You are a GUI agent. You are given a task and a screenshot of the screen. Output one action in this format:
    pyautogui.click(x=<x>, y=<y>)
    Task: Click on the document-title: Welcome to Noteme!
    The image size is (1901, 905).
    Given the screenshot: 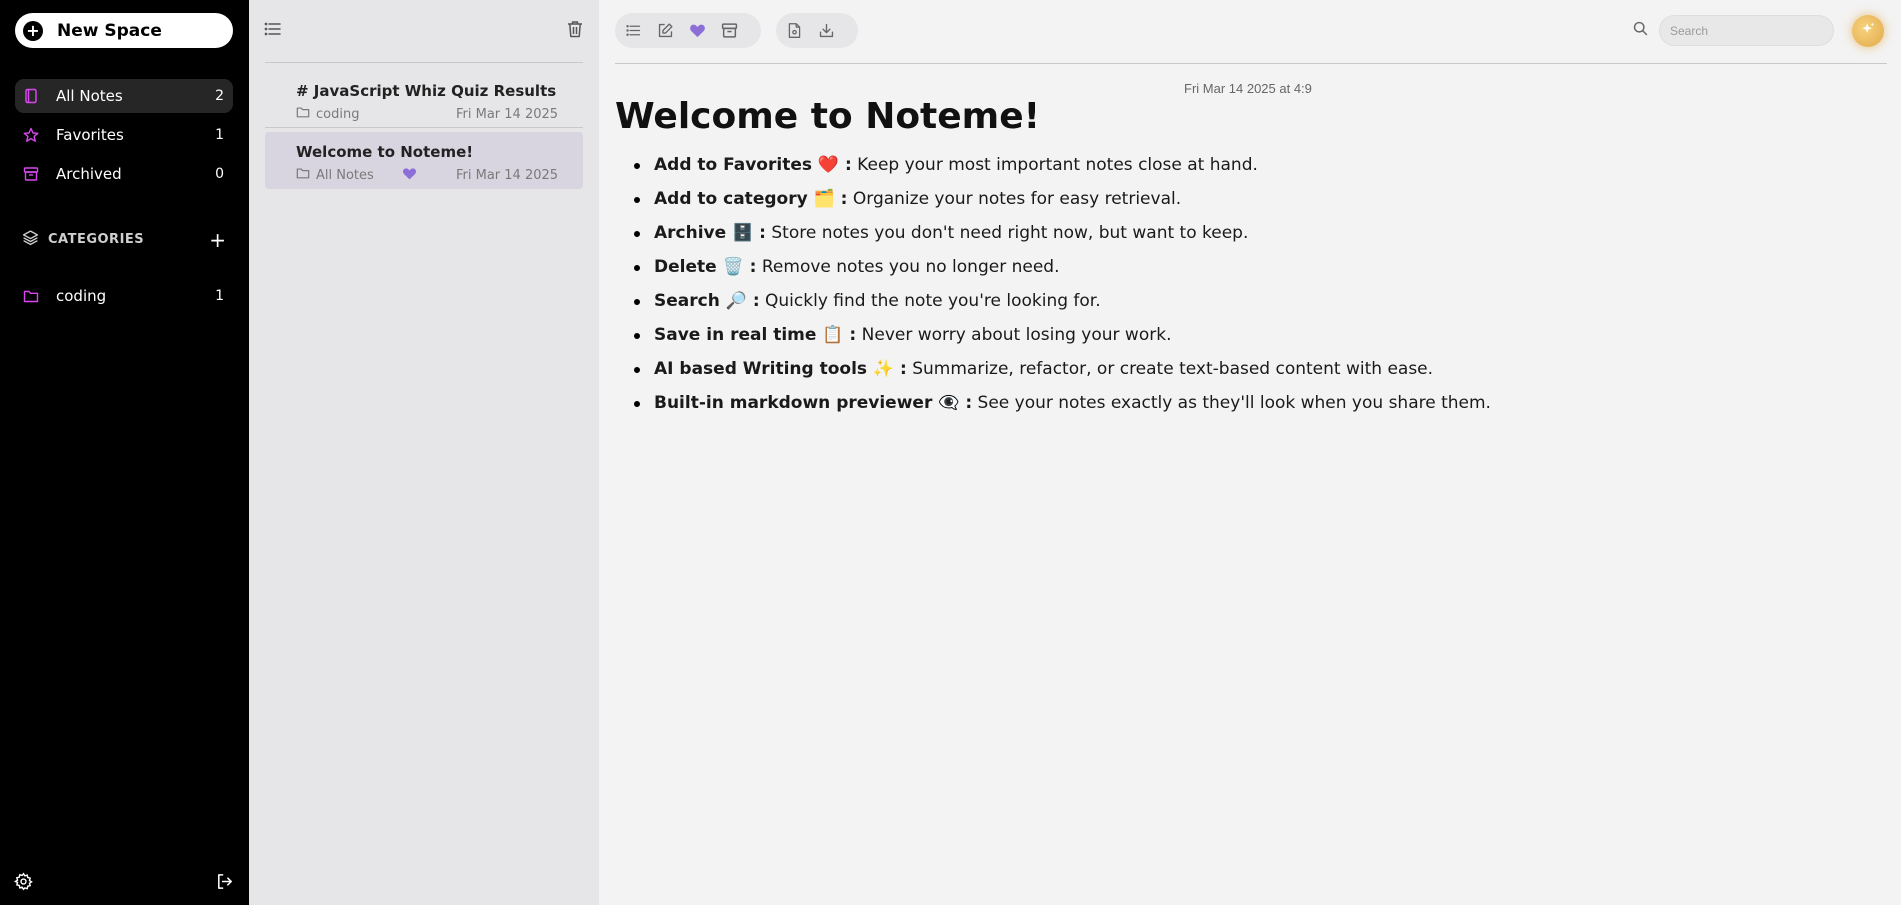 What is the action you would take?
    pyautogui.click(x=828, y=116)
    